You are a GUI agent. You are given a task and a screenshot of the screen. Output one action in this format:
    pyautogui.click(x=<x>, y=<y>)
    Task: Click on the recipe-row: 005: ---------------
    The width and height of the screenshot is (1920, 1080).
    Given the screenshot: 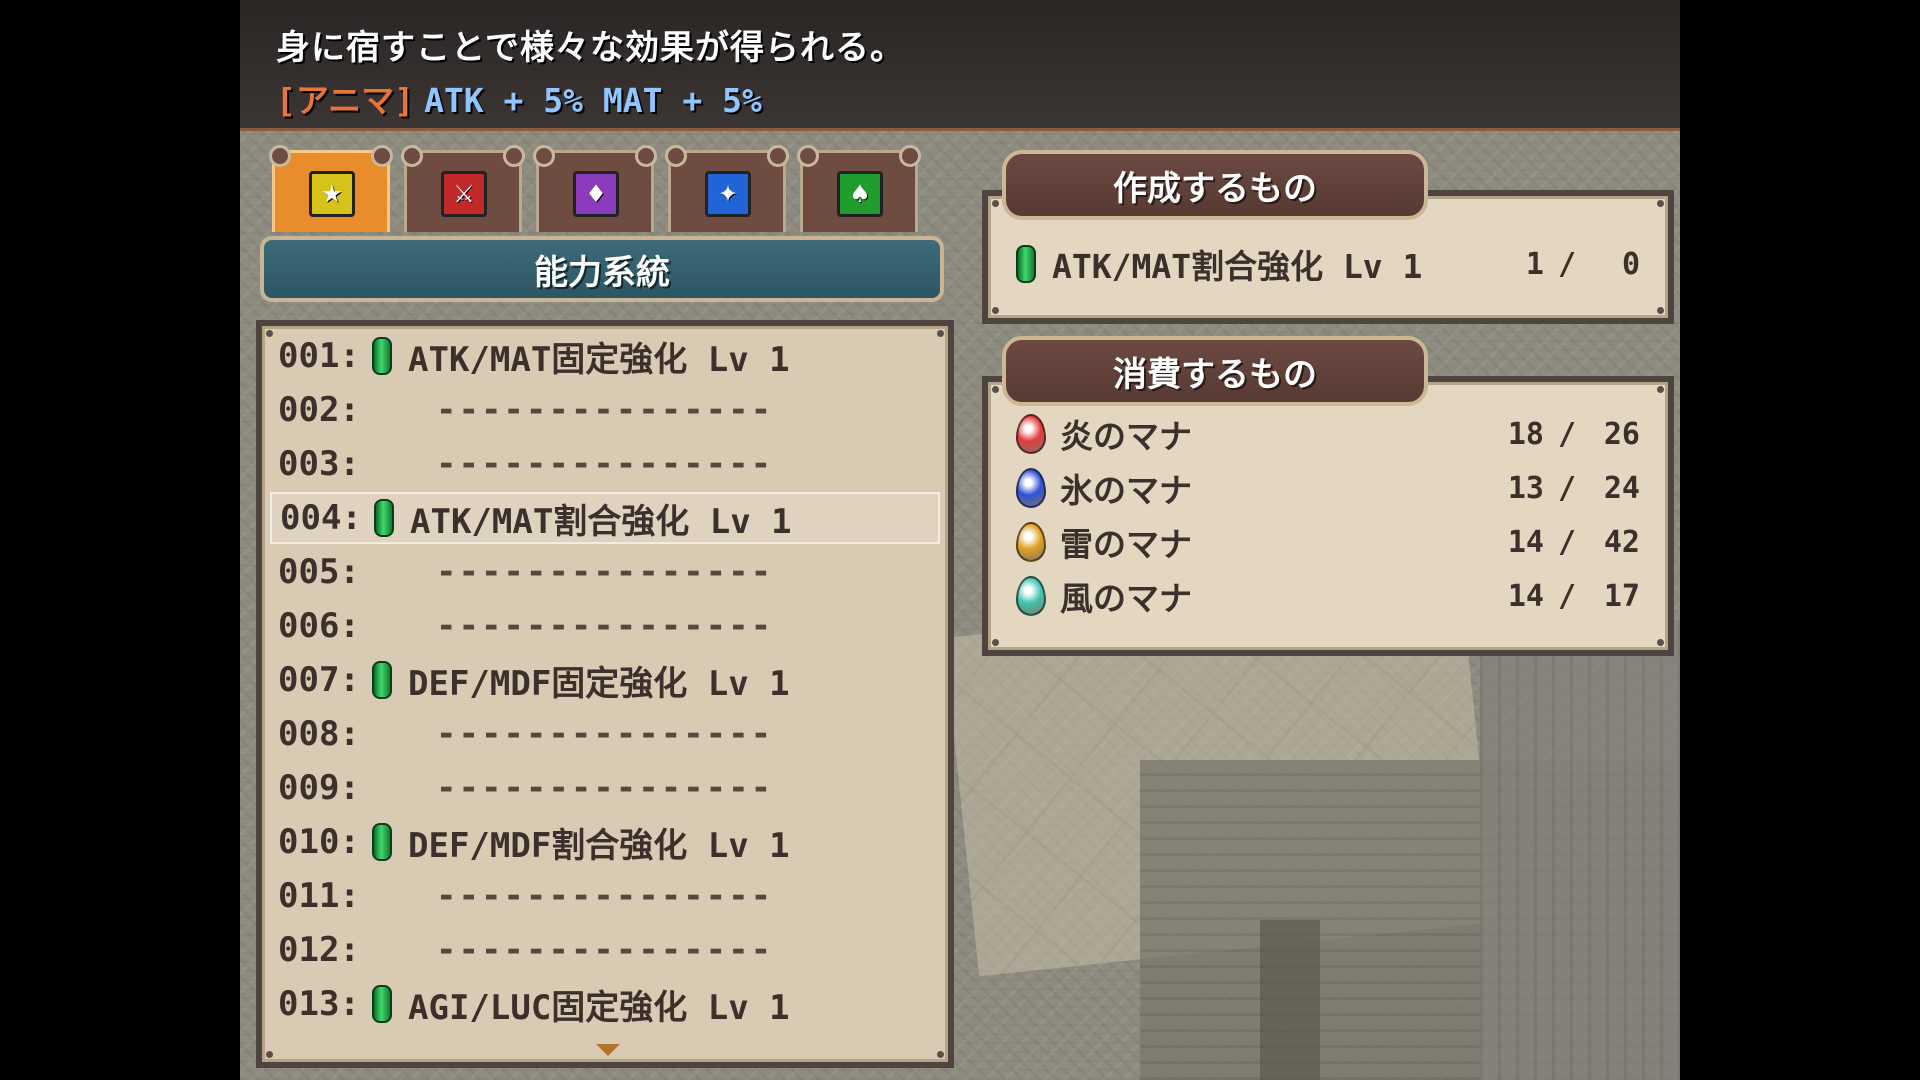 What is the action you would take?
    pyautogui.click(x=605, y=572)
    